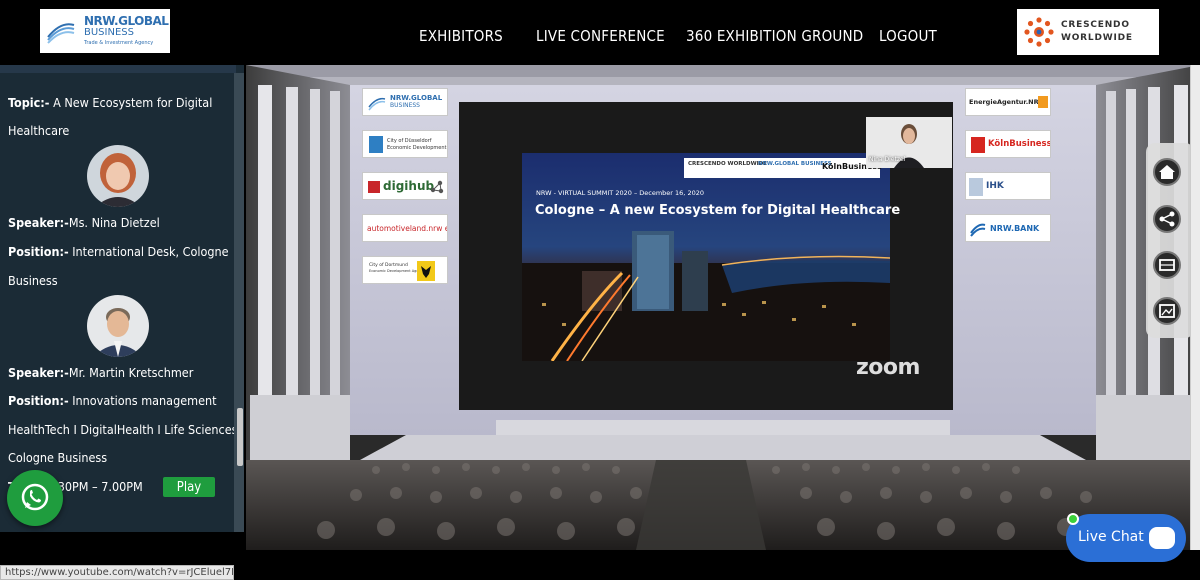 Image resolution: width=1200 pixels, height=580 pixels. I want to click on nav-live-conference: LIVE CONFERENCE, so click(600, 36).